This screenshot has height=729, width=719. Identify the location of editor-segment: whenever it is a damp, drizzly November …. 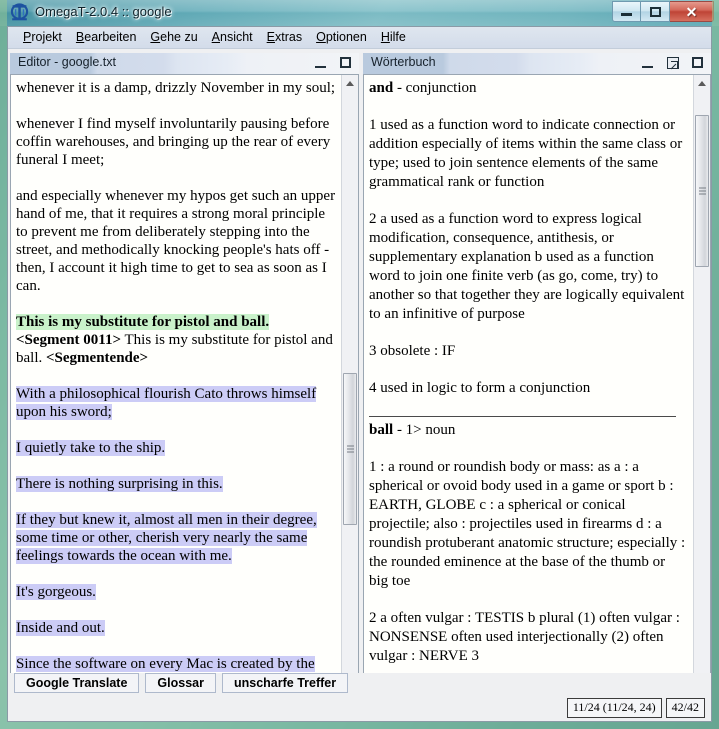
(176, 88).